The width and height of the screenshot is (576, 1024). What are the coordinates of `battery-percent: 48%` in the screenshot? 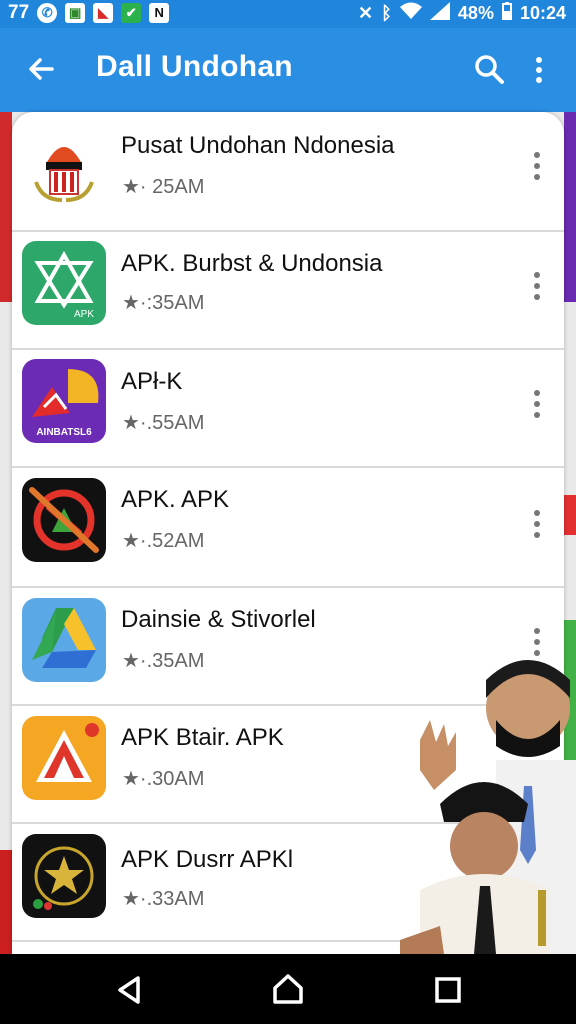 It's located at (475, 13).